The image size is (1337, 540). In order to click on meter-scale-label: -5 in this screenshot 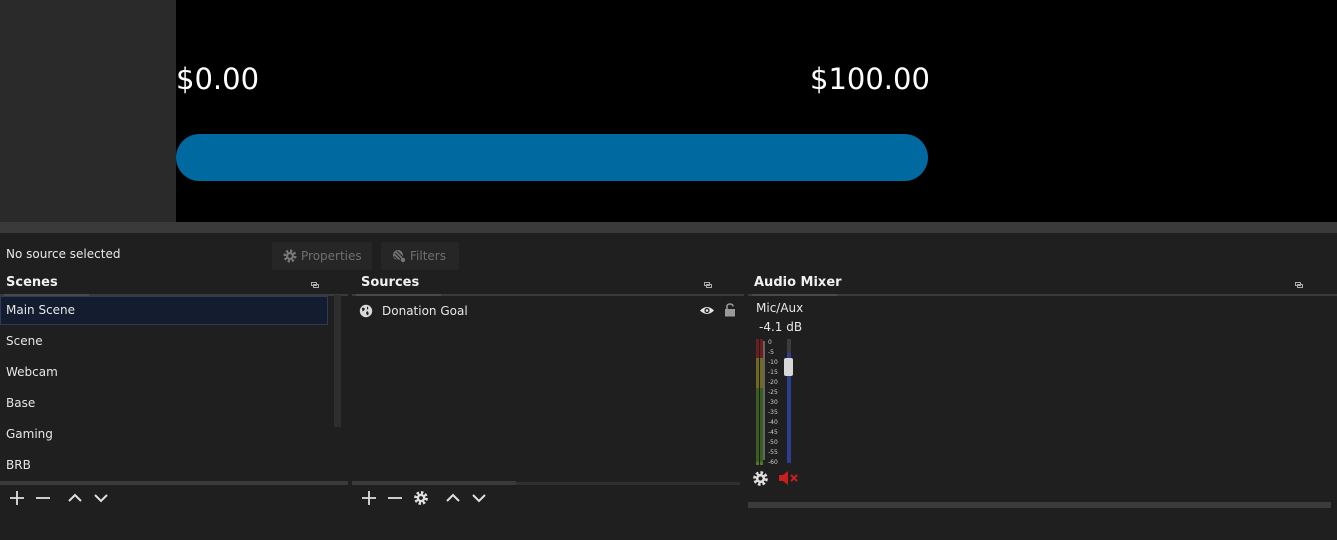, I will do `click(771, 352)`.